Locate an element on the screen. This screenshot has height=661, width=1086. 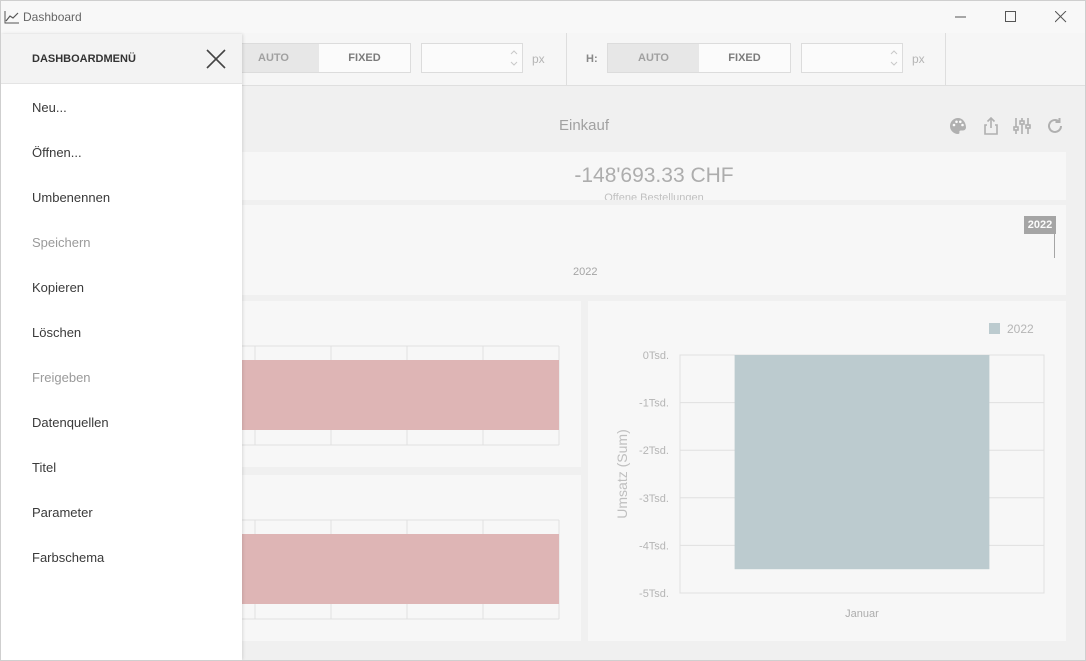
chart-line-icon is located at coordinates (11, 17).